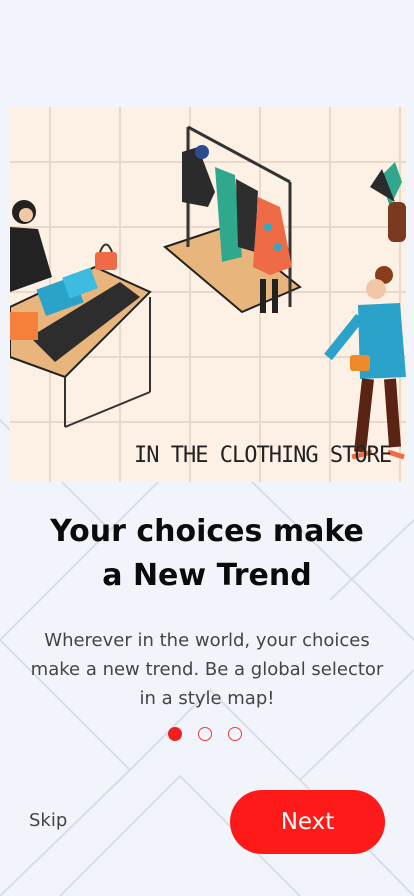  I want to click on next-button: Next, so click(307, 822).